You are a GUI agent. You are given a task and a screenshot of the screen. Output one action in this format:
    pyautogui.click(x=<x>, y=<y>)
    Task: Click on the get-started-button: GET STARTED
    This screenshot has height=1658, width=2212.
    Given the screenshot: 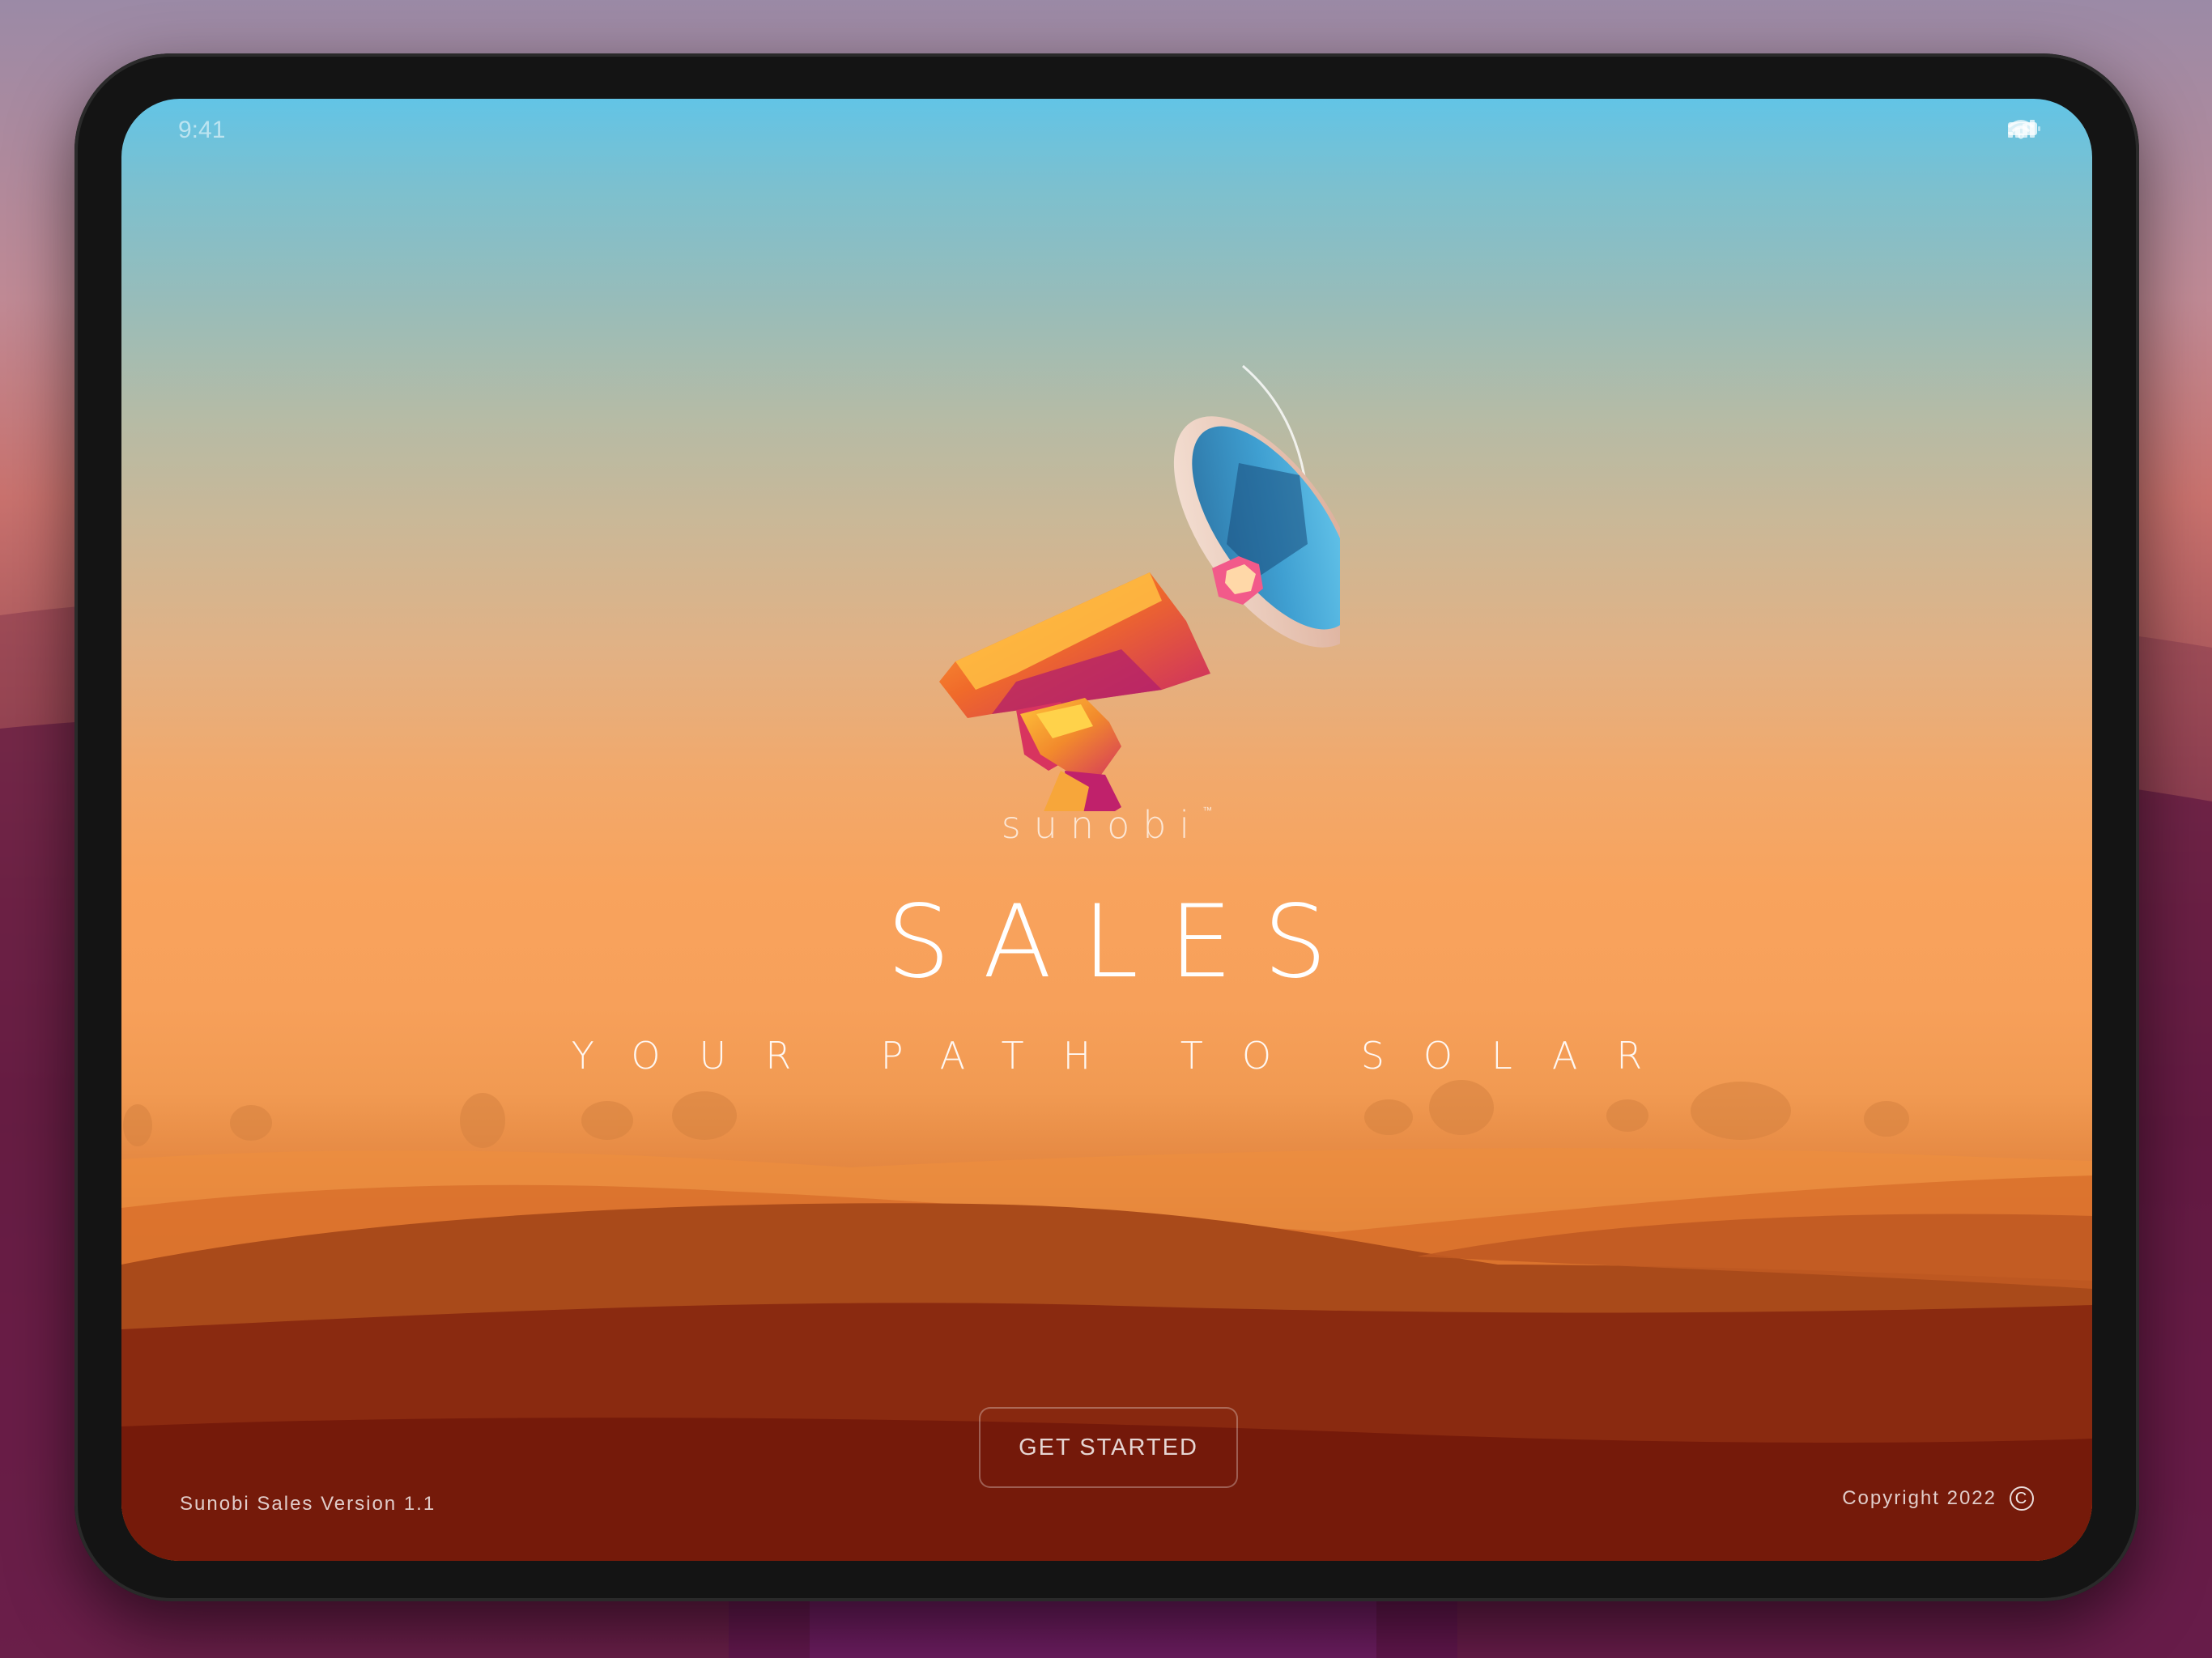 What is the action you would take?
    pyautogui.click(x=1109, y=1447)
    